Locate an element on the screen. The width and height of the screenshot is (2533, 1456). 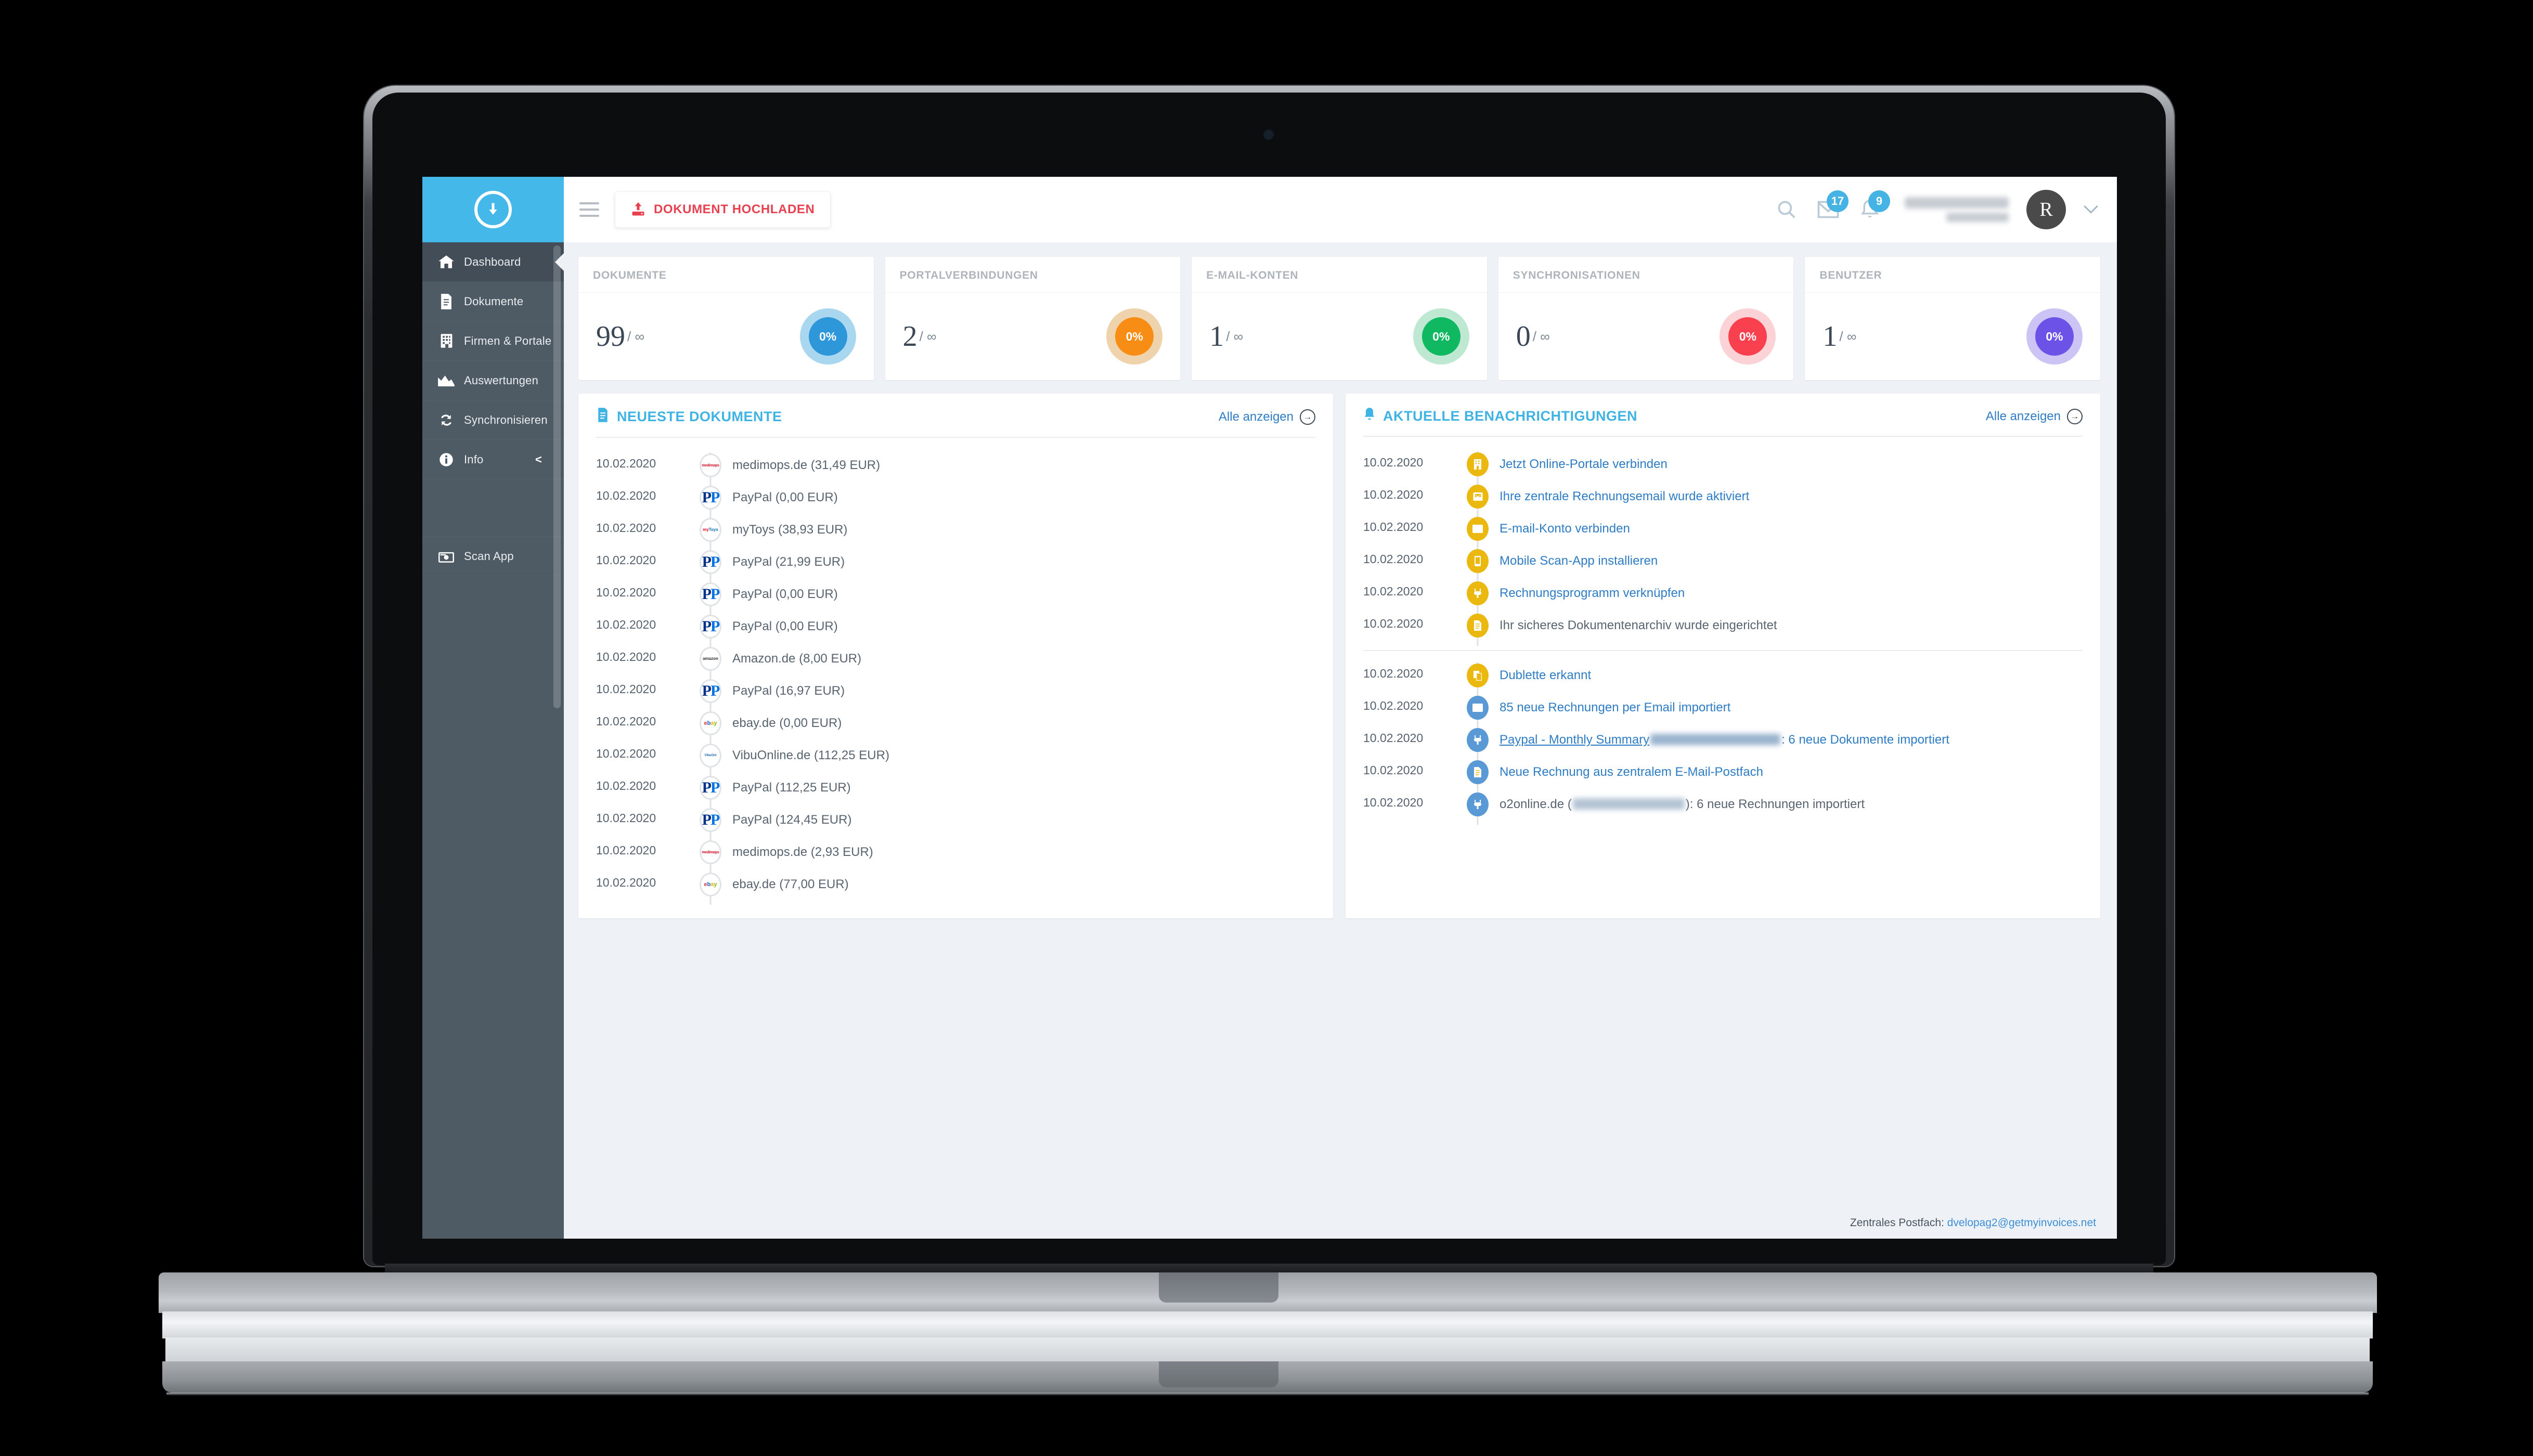
notification-label: Rechnungsprogramm verknüpfen is located at coordinates (1592, 591).